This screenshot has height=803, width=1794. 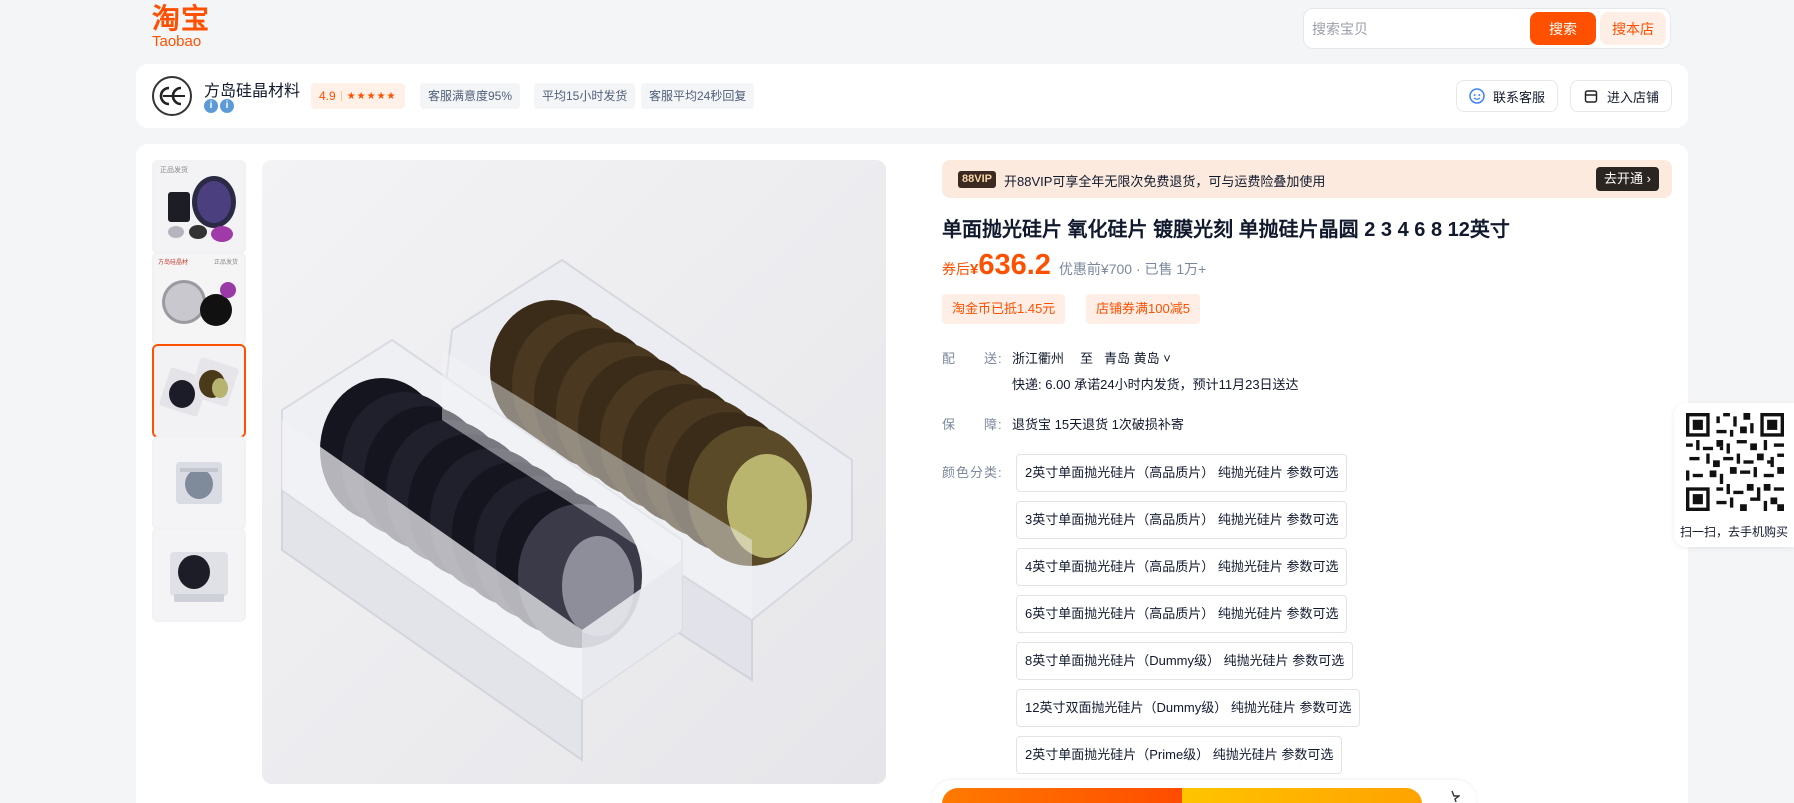 I want to click on vip-open-button: 去开通 ›, so click(x=1627, y=179).